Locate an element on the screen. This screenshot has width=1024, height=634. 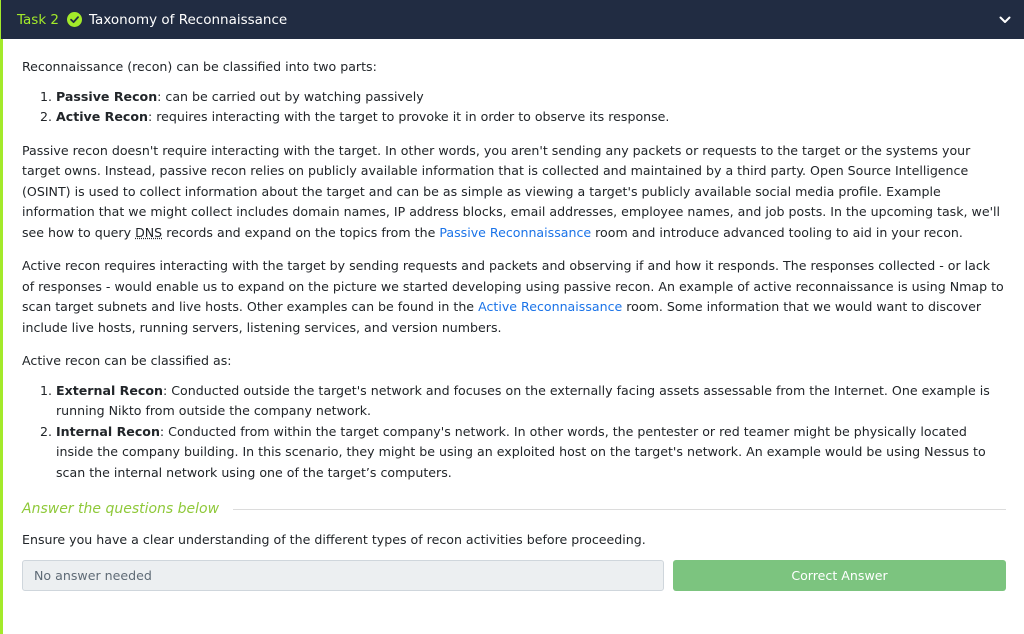
task-header: Task 2 Taxonomy of Reconnaissance is located at coordinates (512, 19).